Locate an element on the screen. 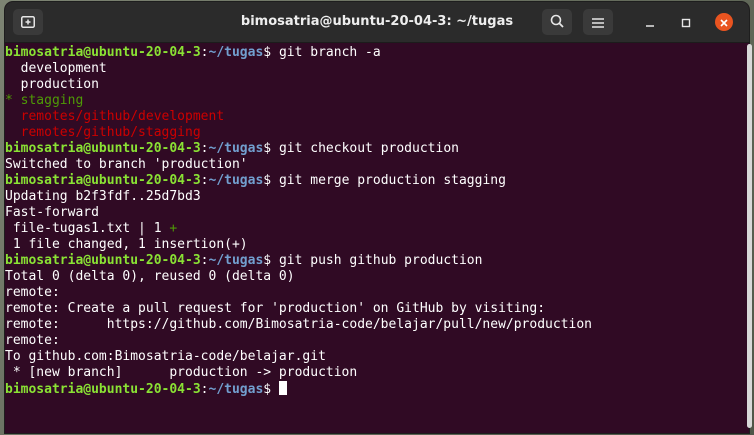  output-line: Fast-forward is located at coordinates (372, 213).